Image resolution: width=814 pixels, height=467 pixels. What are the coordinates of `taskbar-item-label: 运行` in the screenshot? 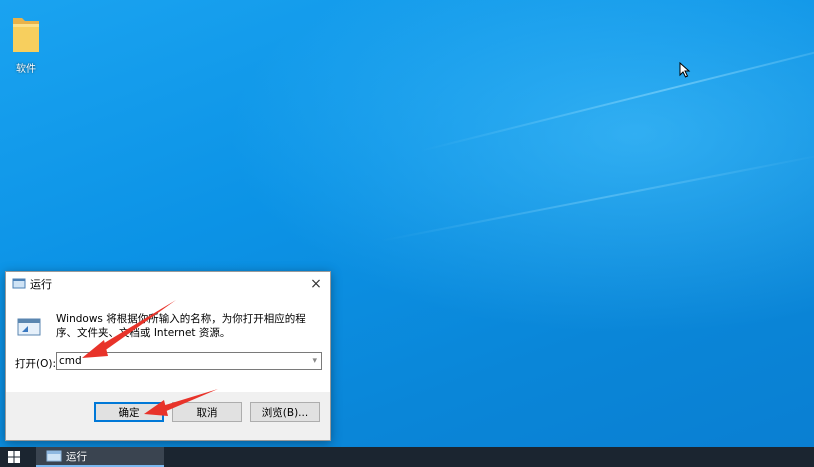 It's located at (76, 456).